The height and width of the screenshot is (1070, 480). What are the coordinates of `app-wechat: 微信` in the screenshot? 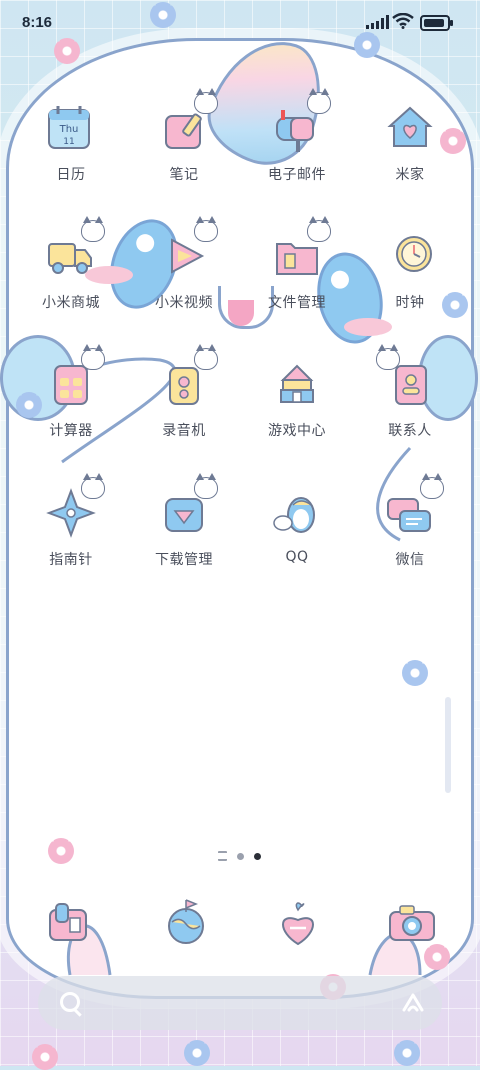 It's located at (410, 531).